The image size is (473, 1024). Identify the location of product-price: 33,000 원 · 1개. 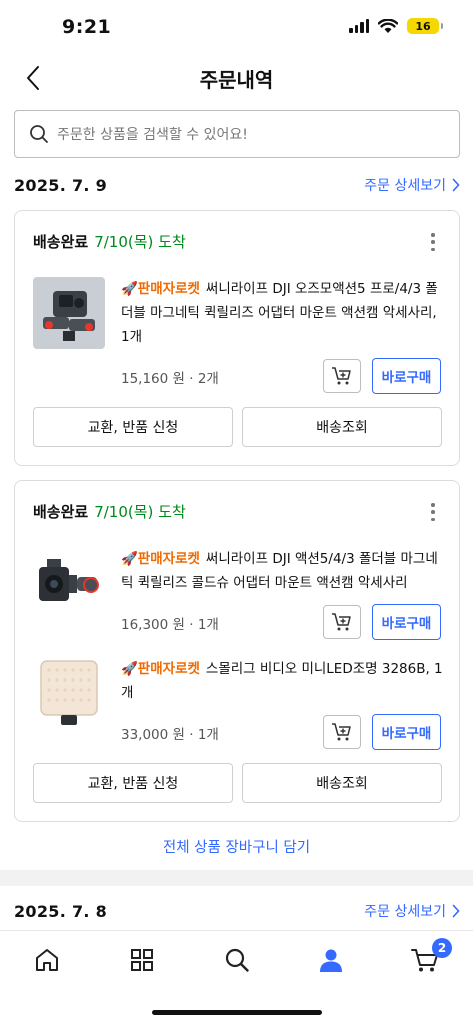
(170, 735).